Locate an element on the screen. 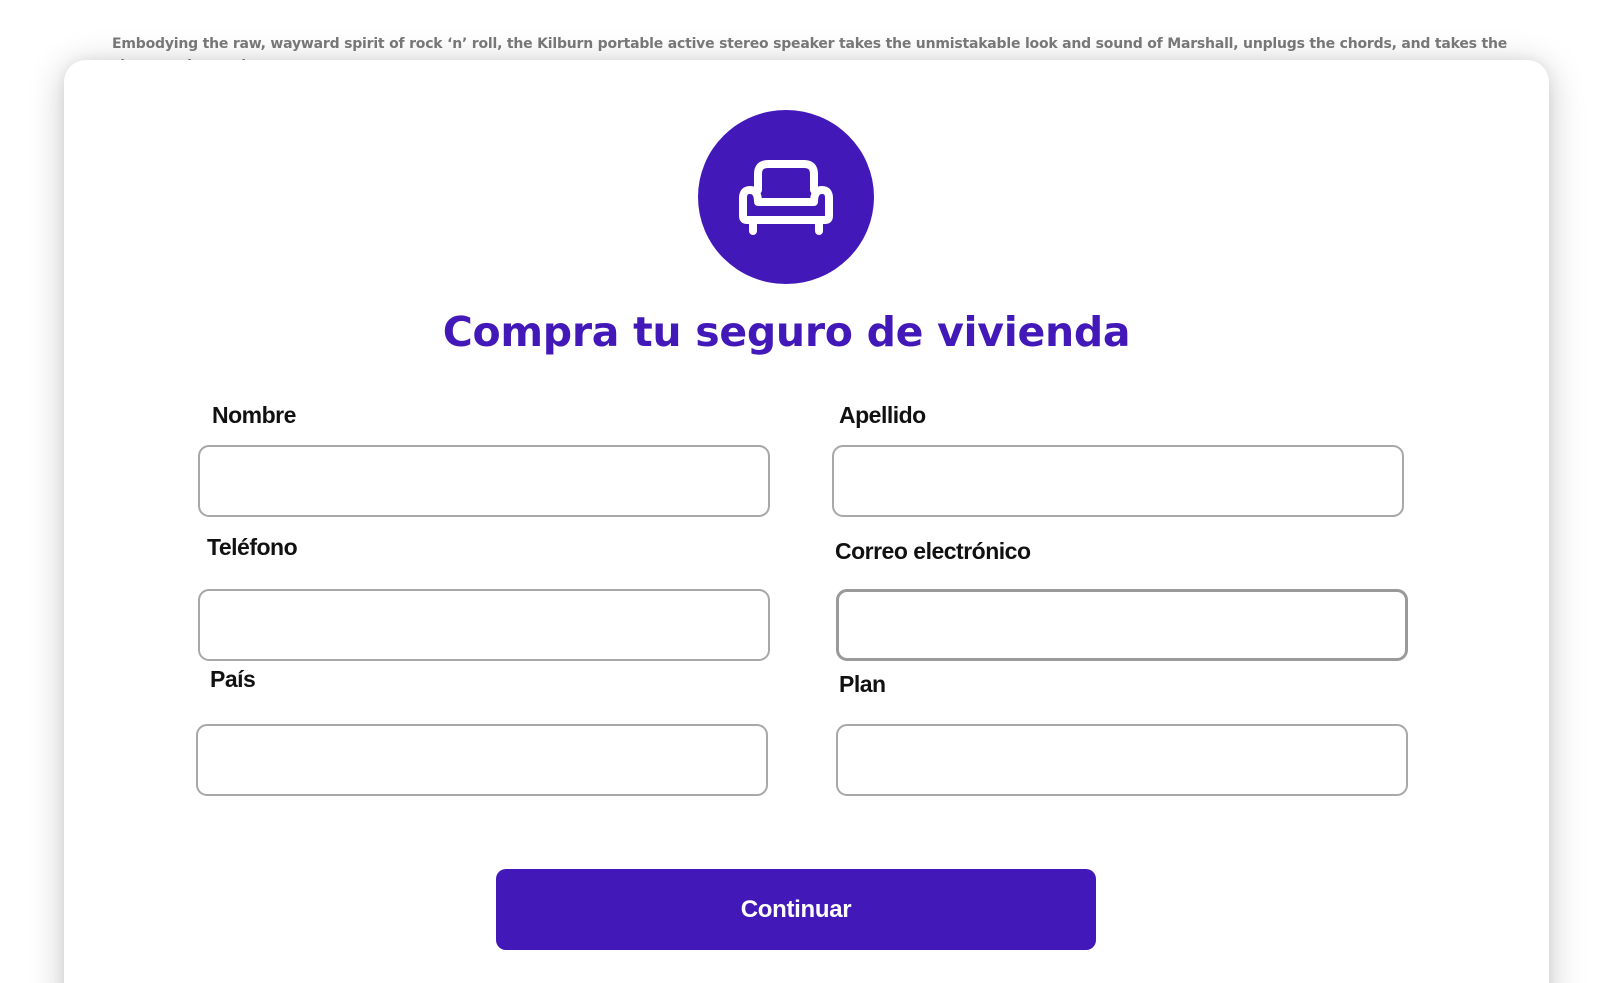 Image resolution: width=1600 pixels, height=983 pixels. armchair-icon is located at coordinates (786, 197).